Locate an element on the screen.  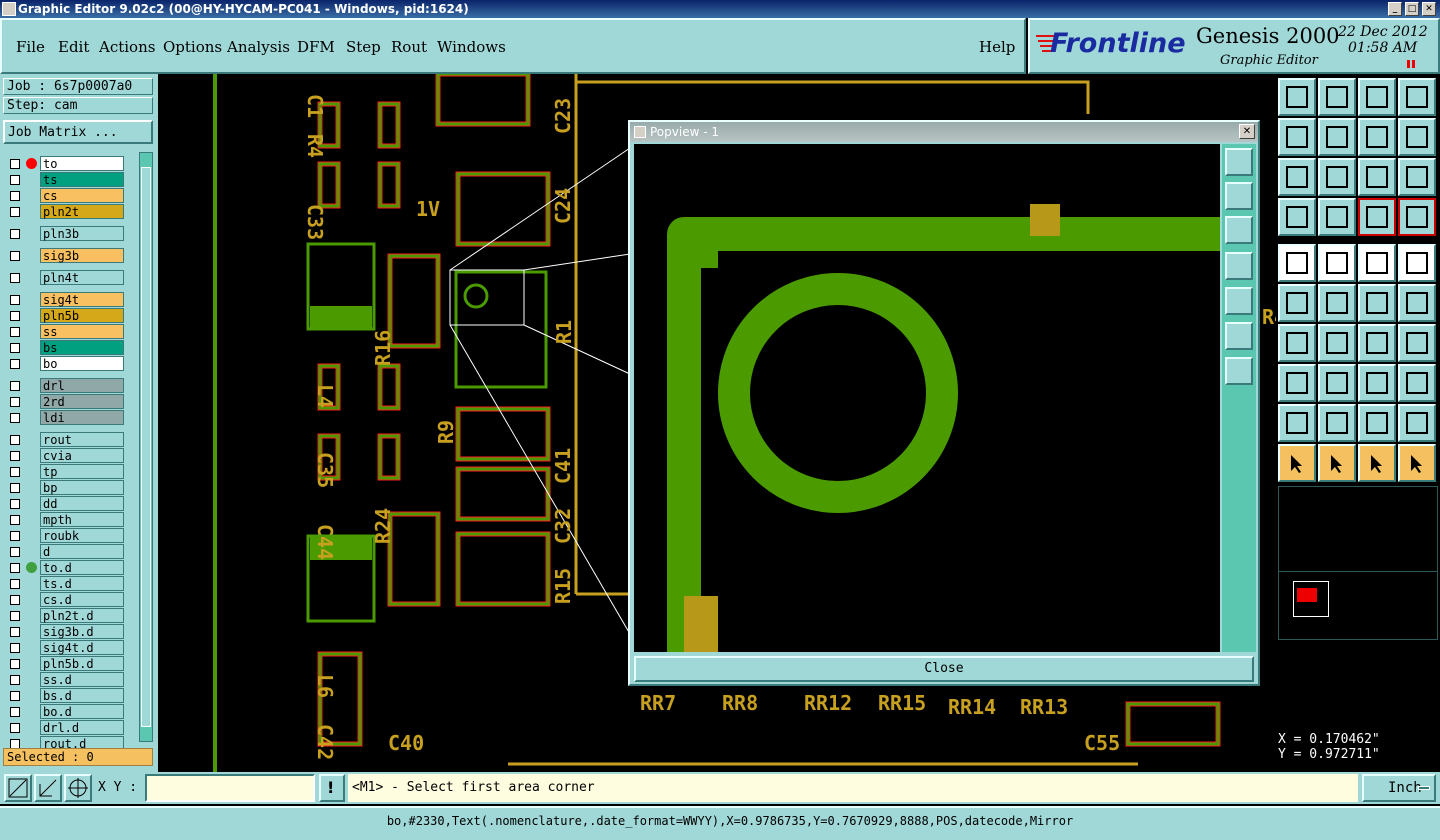
flip-icon is located at coordinates (1417, 343).